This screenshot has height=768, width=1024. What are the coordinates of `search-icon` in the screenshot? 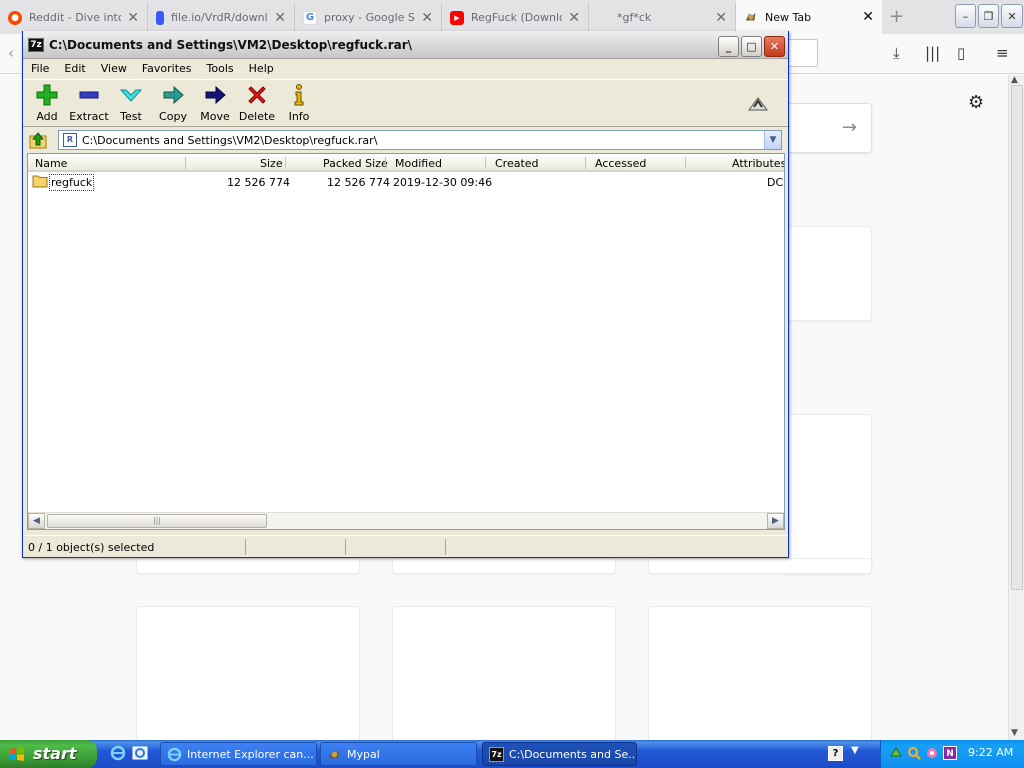 It's located at (914, 753).